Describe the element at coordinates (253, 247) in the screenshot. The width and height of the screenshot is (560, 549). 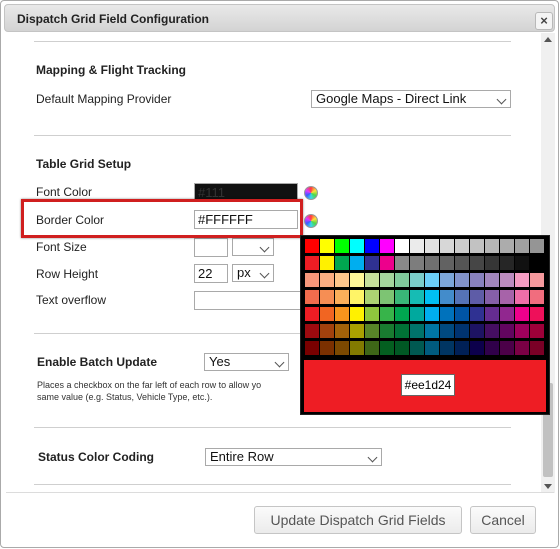
I see `font-size-unit-select` at that location.